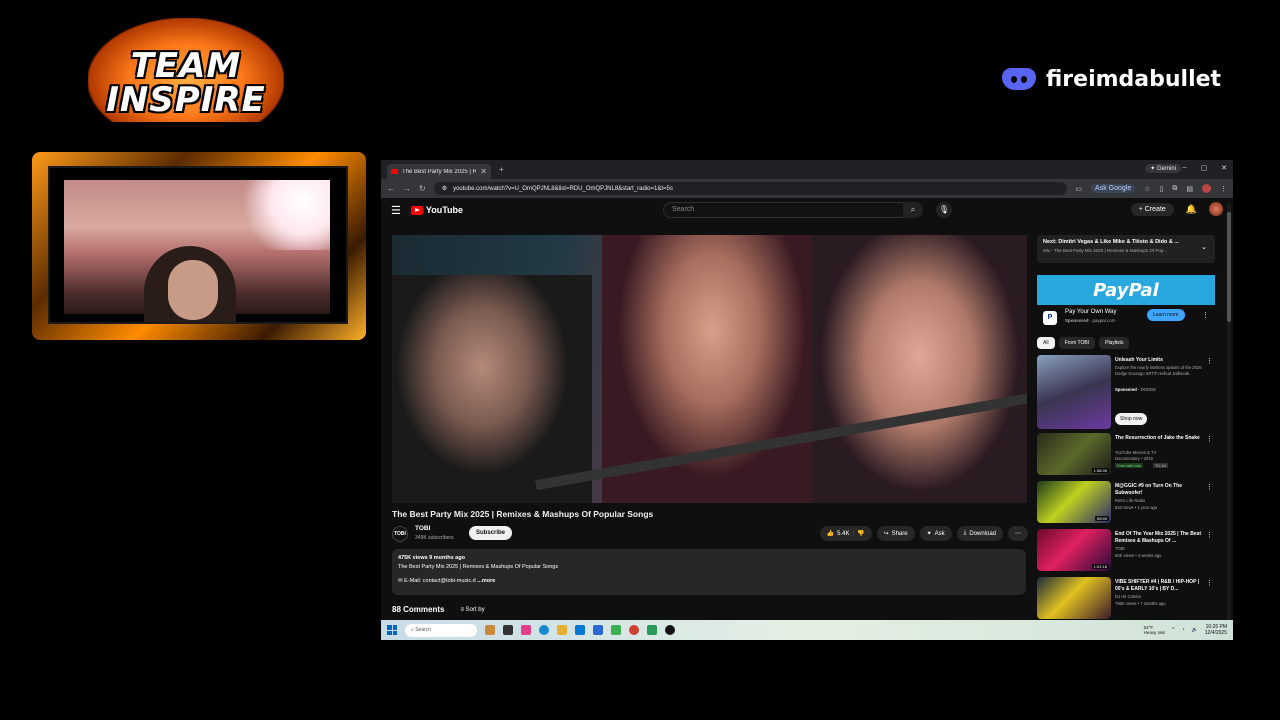  Describe the element at coordinates (1204, 168) in the screenshot. I see `maximize-icon: ▢` at that location.